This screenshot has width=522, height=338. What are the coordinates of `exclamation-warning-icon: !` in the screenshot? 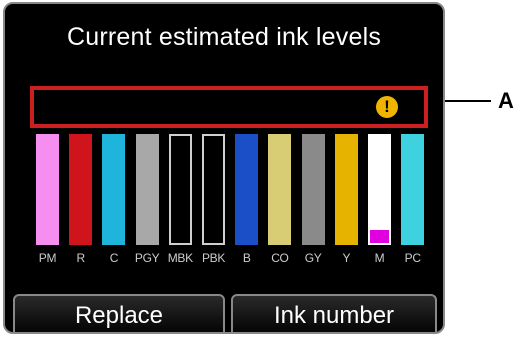 It's located at (387, 107).